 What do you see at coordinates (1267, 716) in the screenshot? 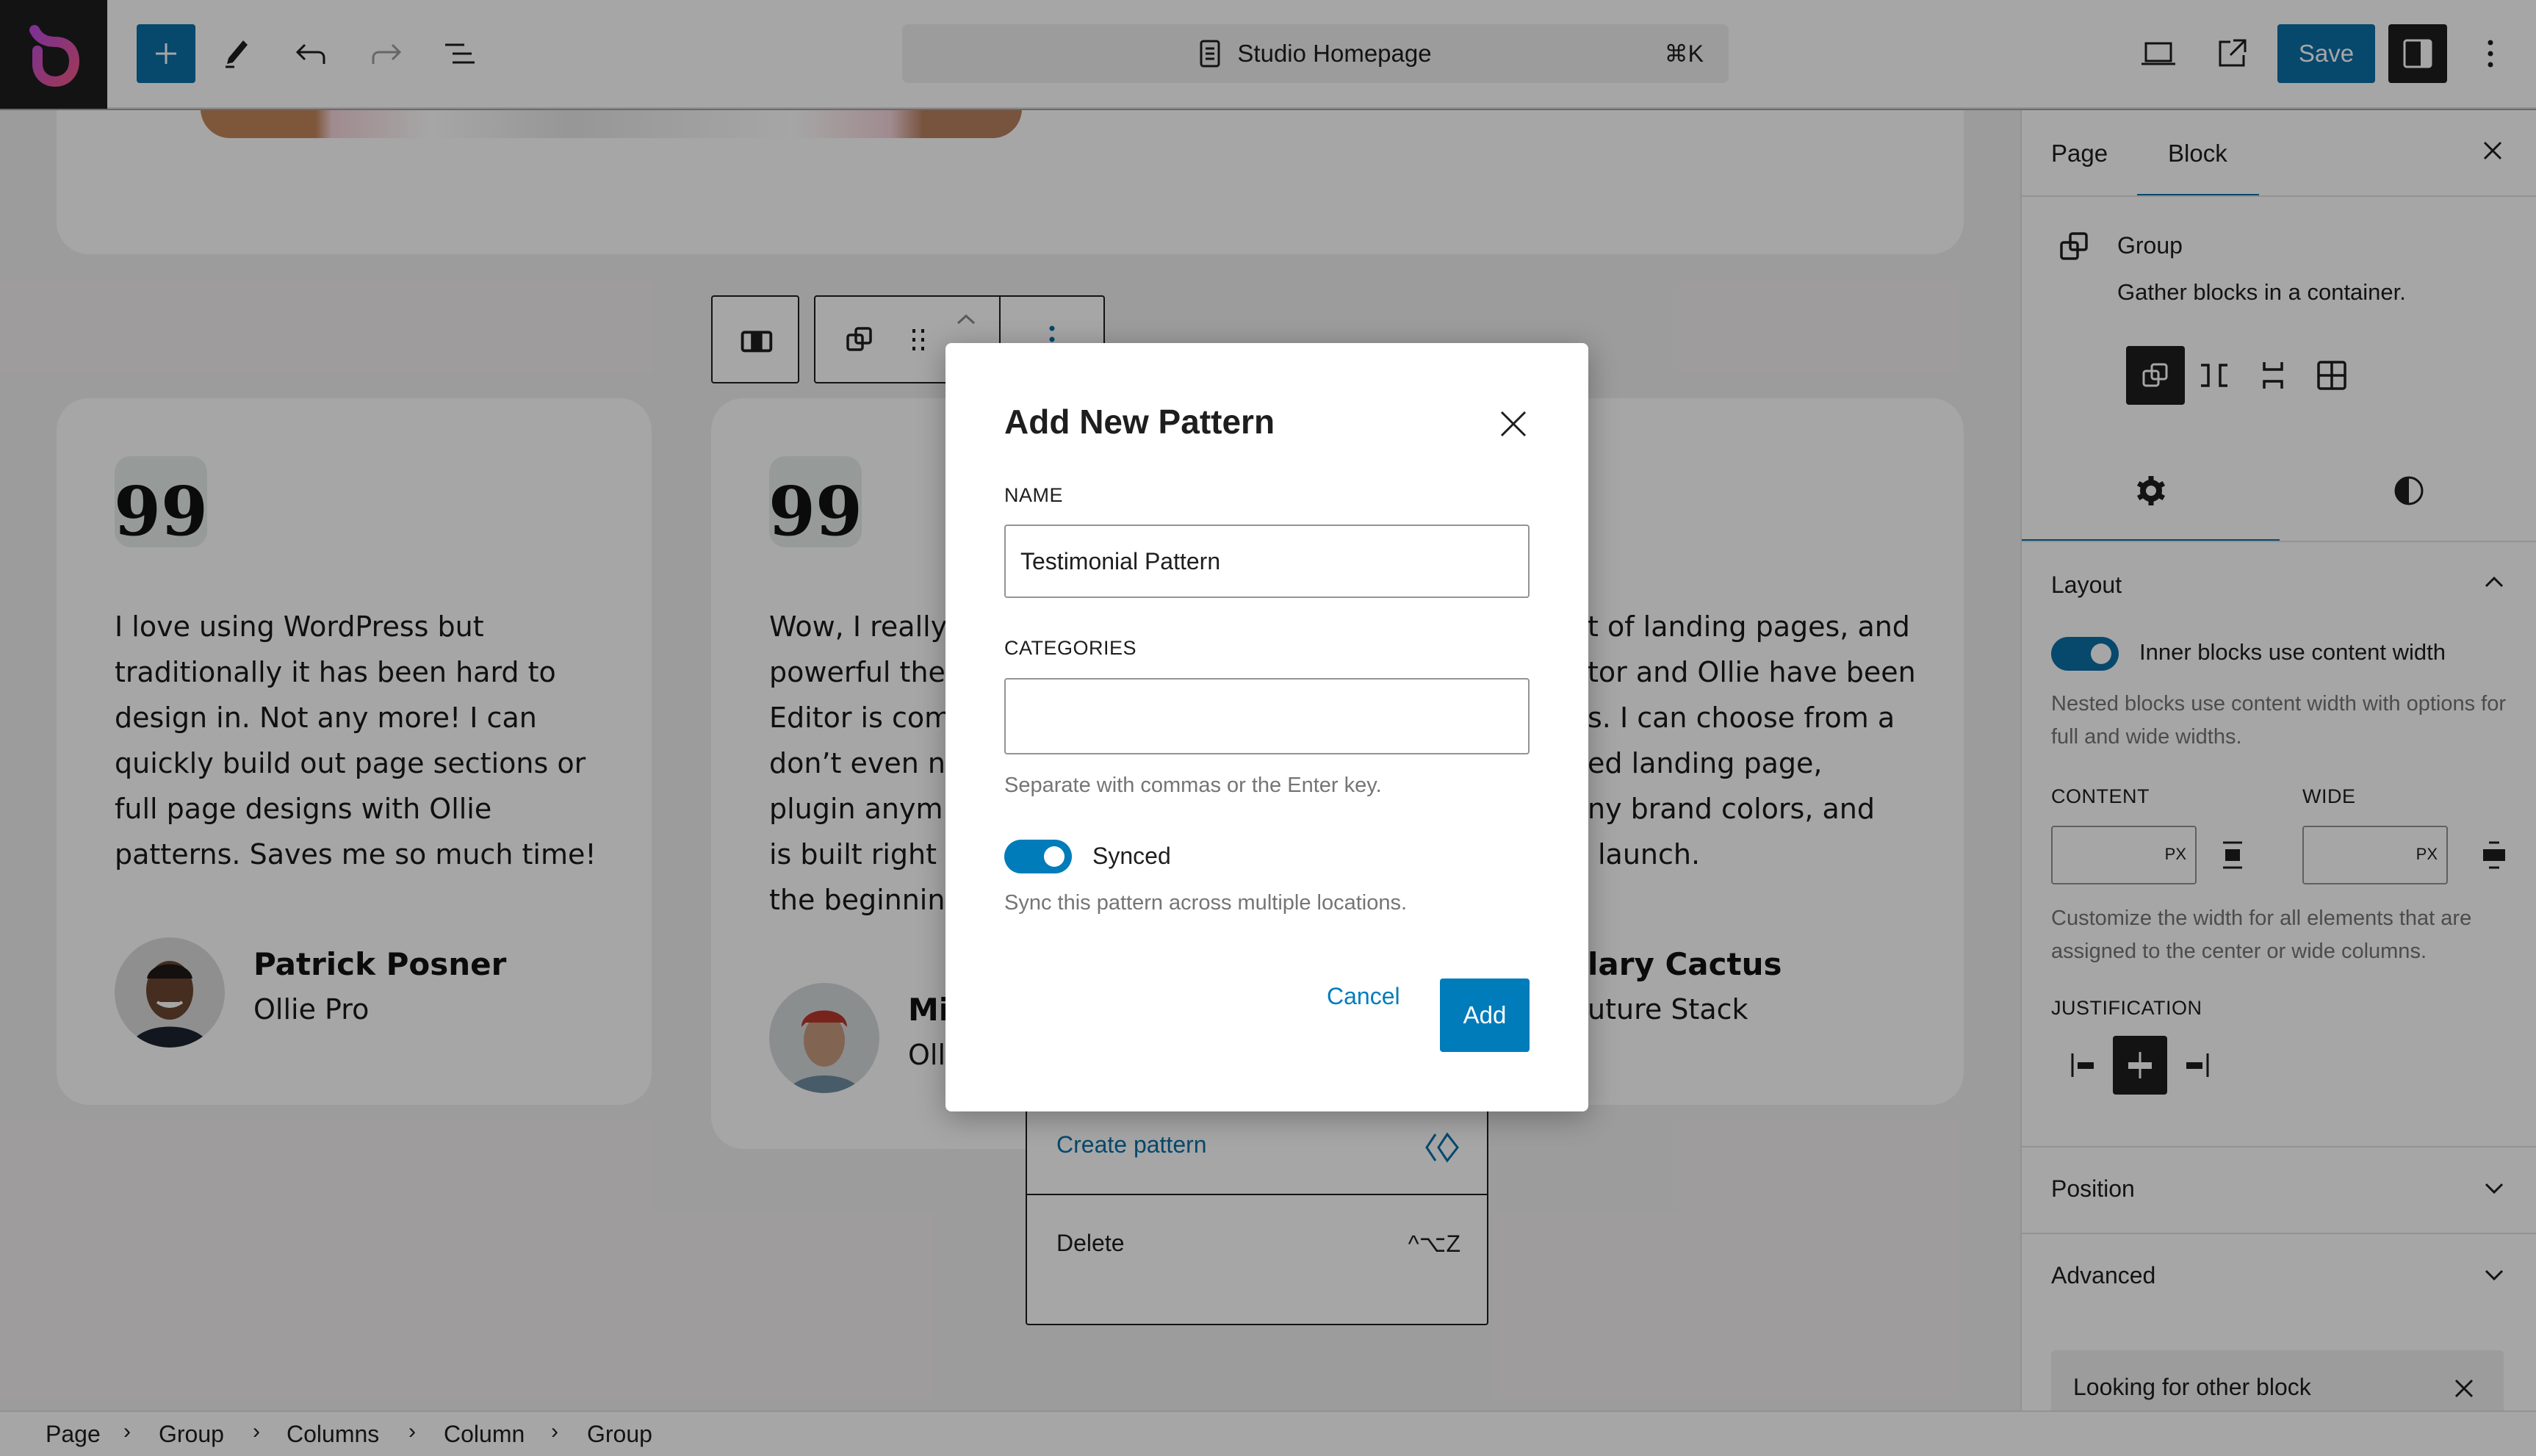
I see `pattern-categories-input` at bounding box center [1267, 716].